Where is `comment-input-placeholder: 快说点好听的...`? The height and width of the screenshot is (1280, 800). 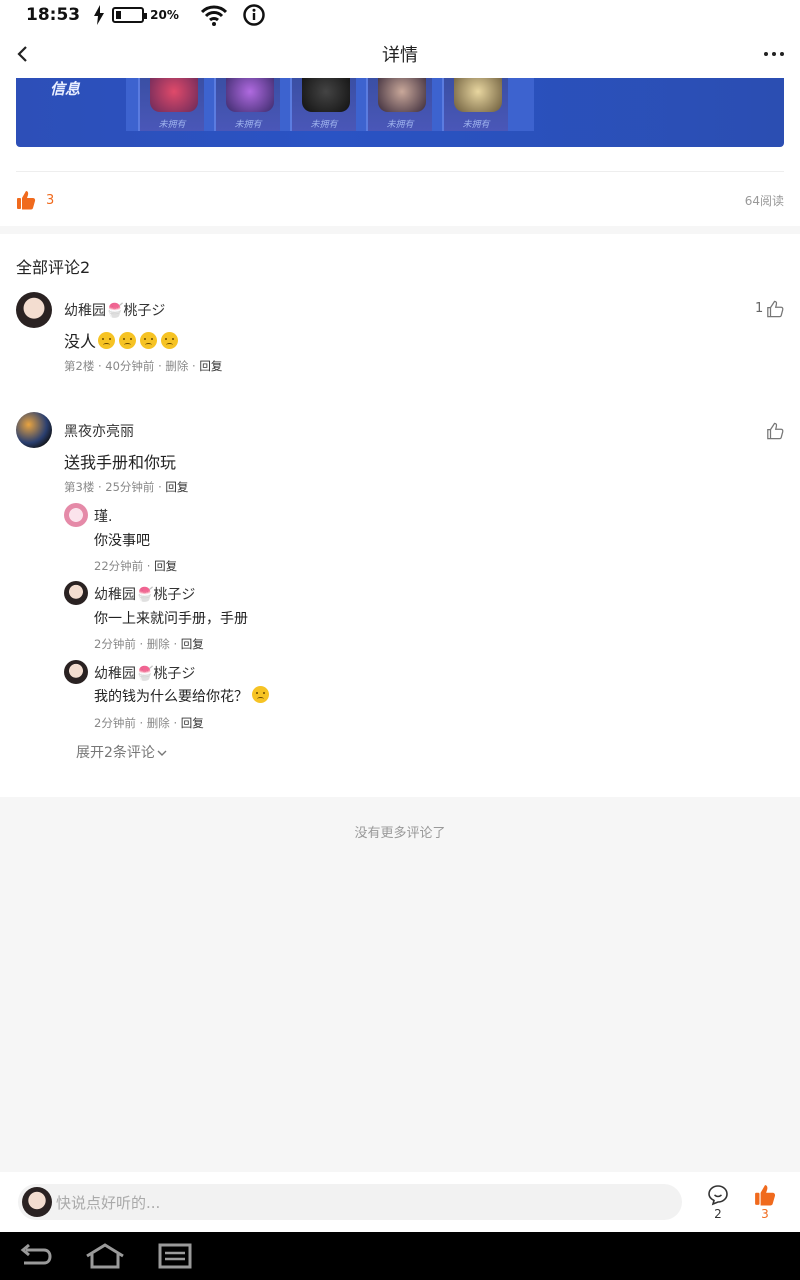 comment-input-placeholder: 快说点好听的... is located at coordinates (108, 1203).